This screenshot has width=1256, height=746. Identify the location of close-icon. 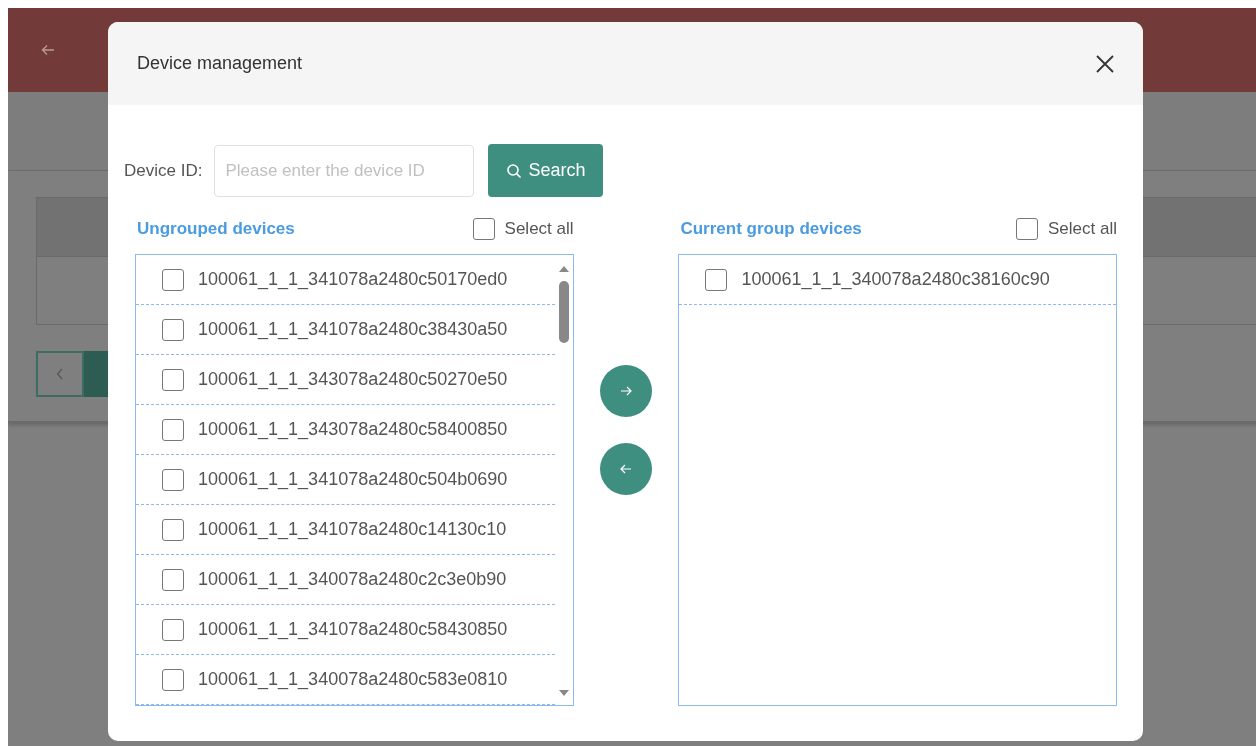
(1105, 63).